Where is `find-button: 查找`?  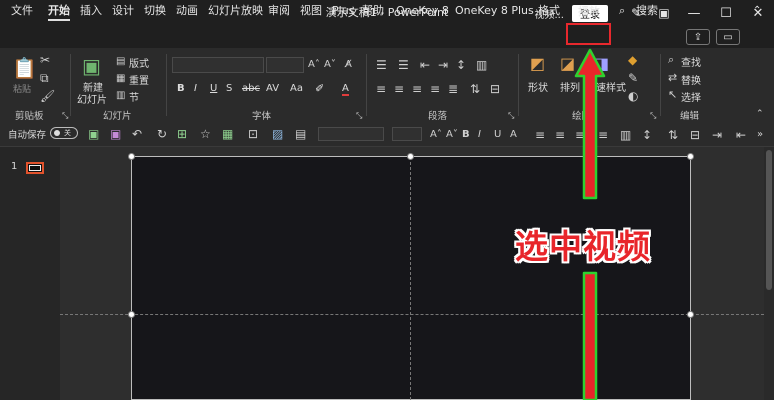 find-button: 查找 is located at coordinates (691, 61).